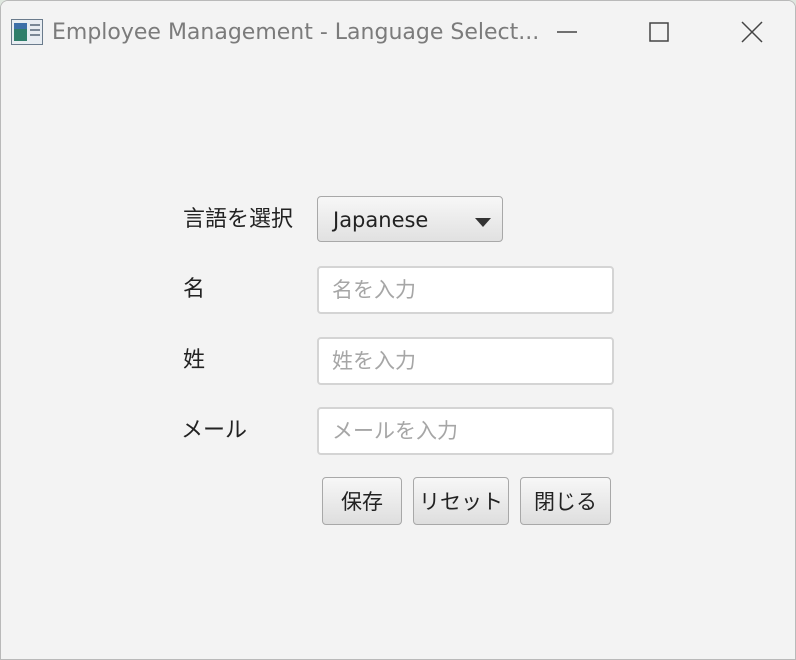  What do you see at coordinates (194, 360) in the screenshot?
I see `last-name-label: 姓` at bounding box center [194, 360].